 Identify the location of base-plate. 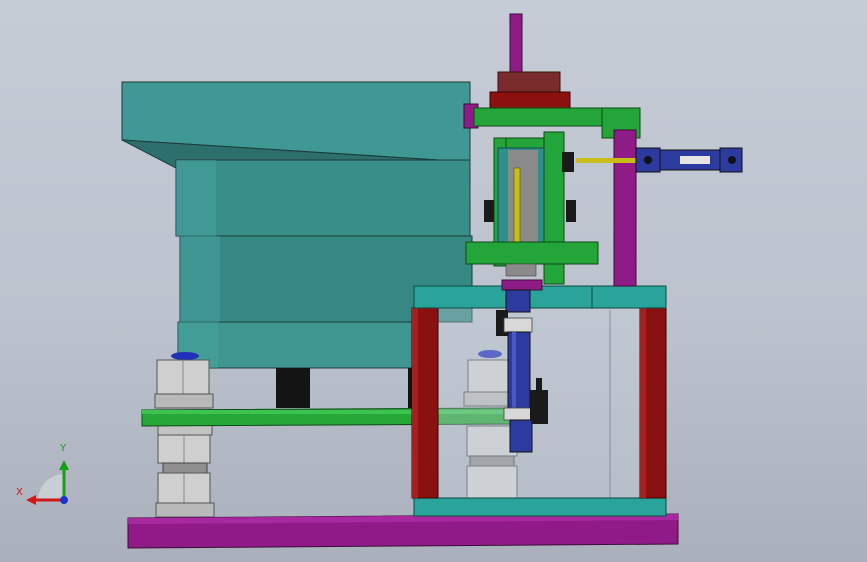
(403, 531).